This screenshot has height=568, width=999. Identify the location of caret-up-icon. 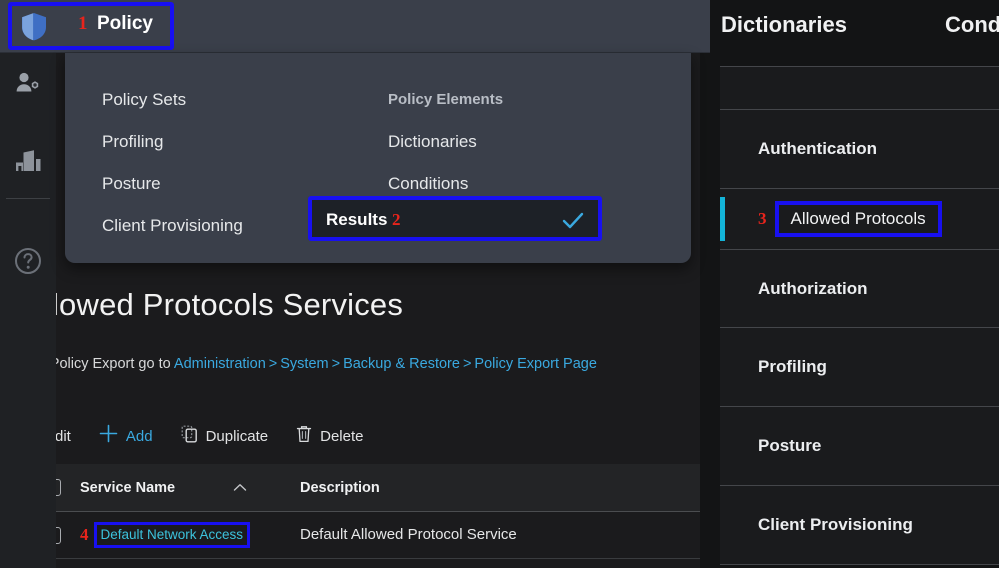
(240, 488).